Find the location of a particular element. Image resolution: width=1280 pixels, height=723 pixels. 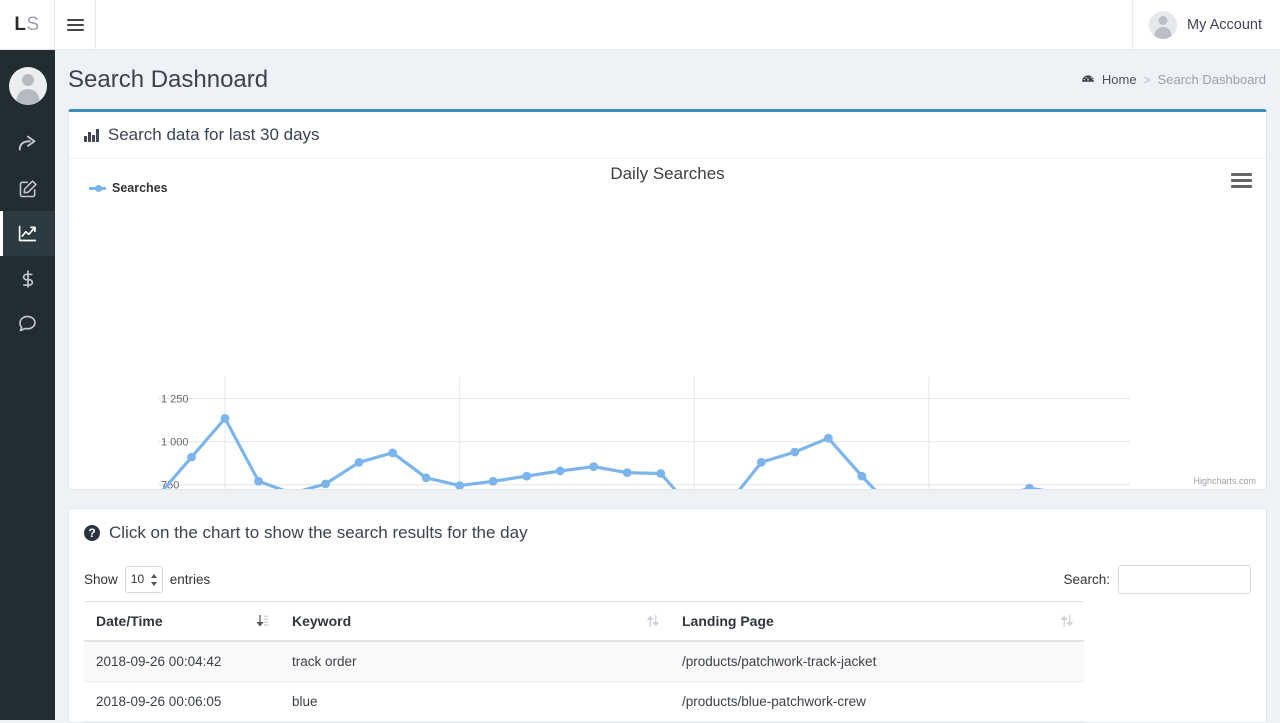

column-header-datetime: Date/Time is located at coordinates (182, 622).